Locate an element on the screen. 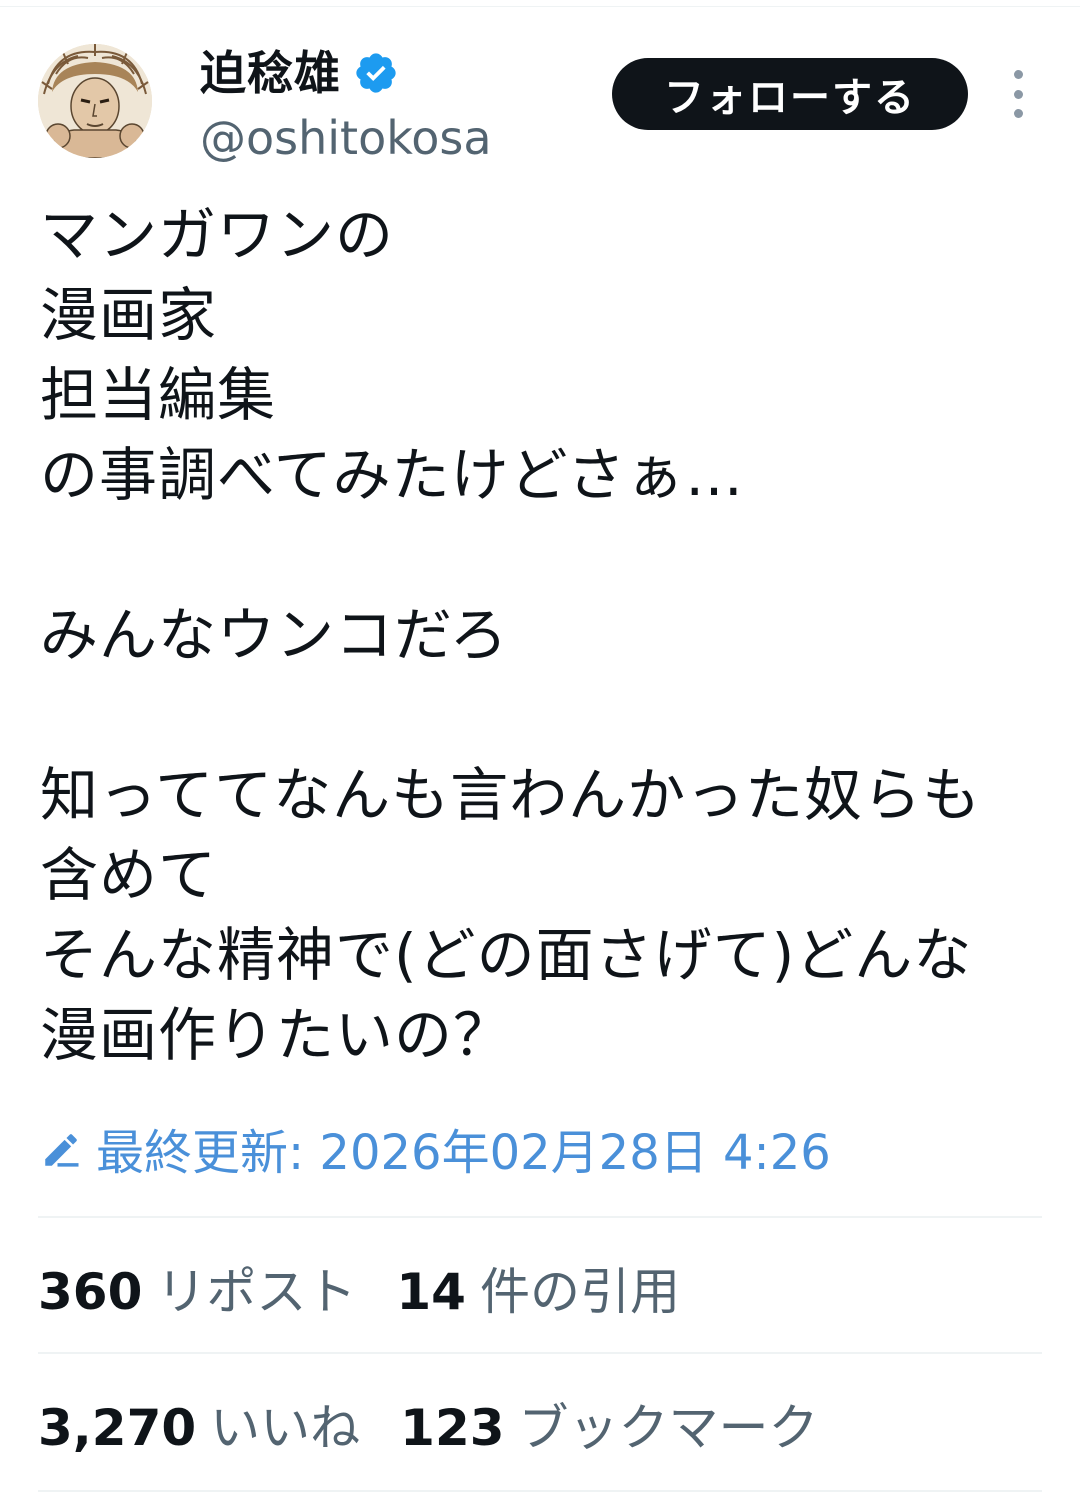 This screenshot has width=1080, height=1496. last-edited-link: 最終更新: 2026年02月28日 4:26 is located at coordinates (435, 1148).